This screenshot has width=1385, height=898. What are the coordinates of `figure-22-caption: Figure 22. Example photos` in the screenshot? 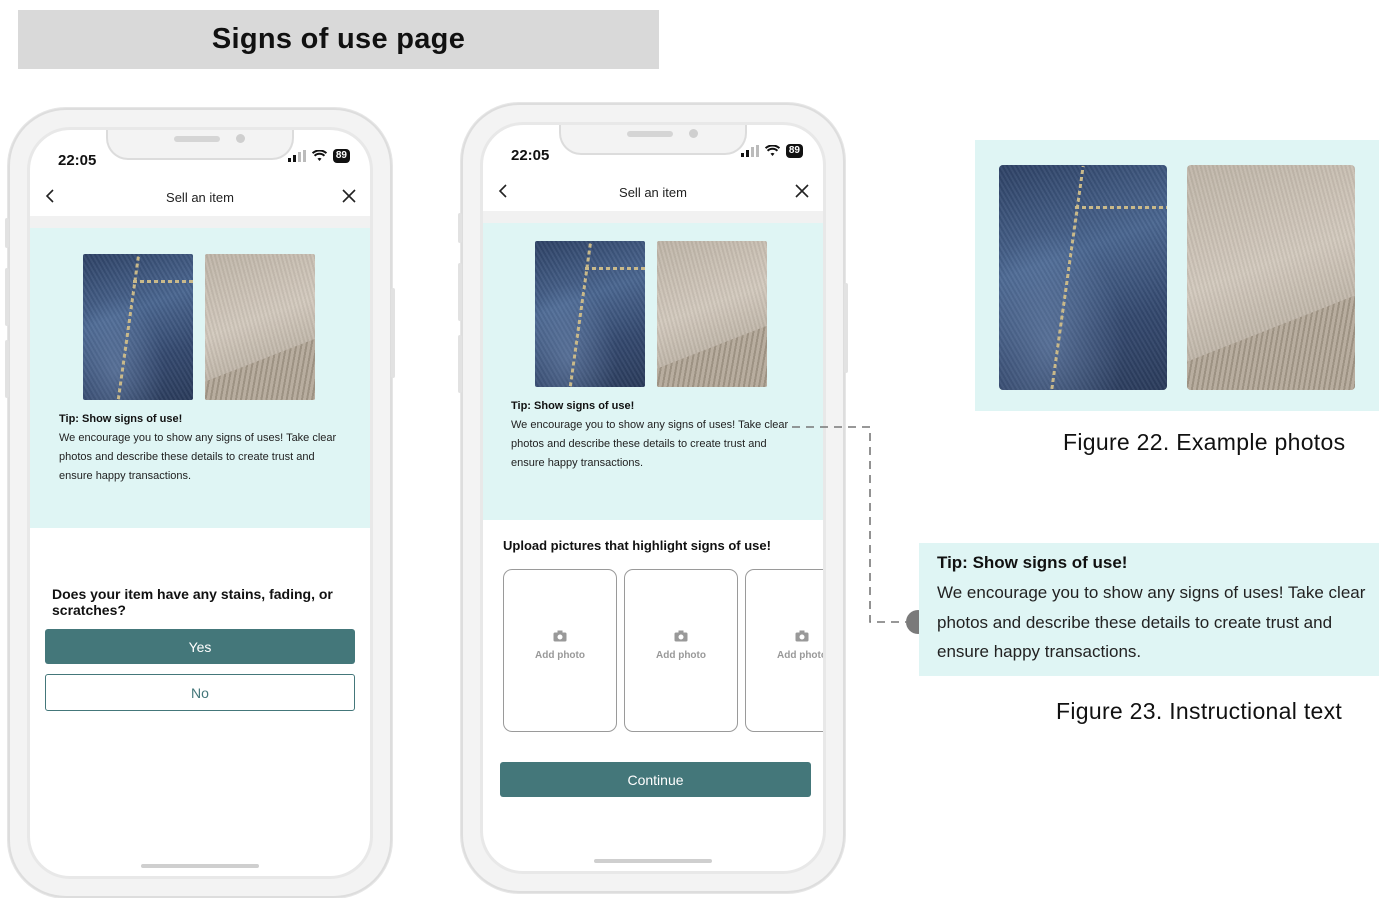 It's located at (1204, 442).